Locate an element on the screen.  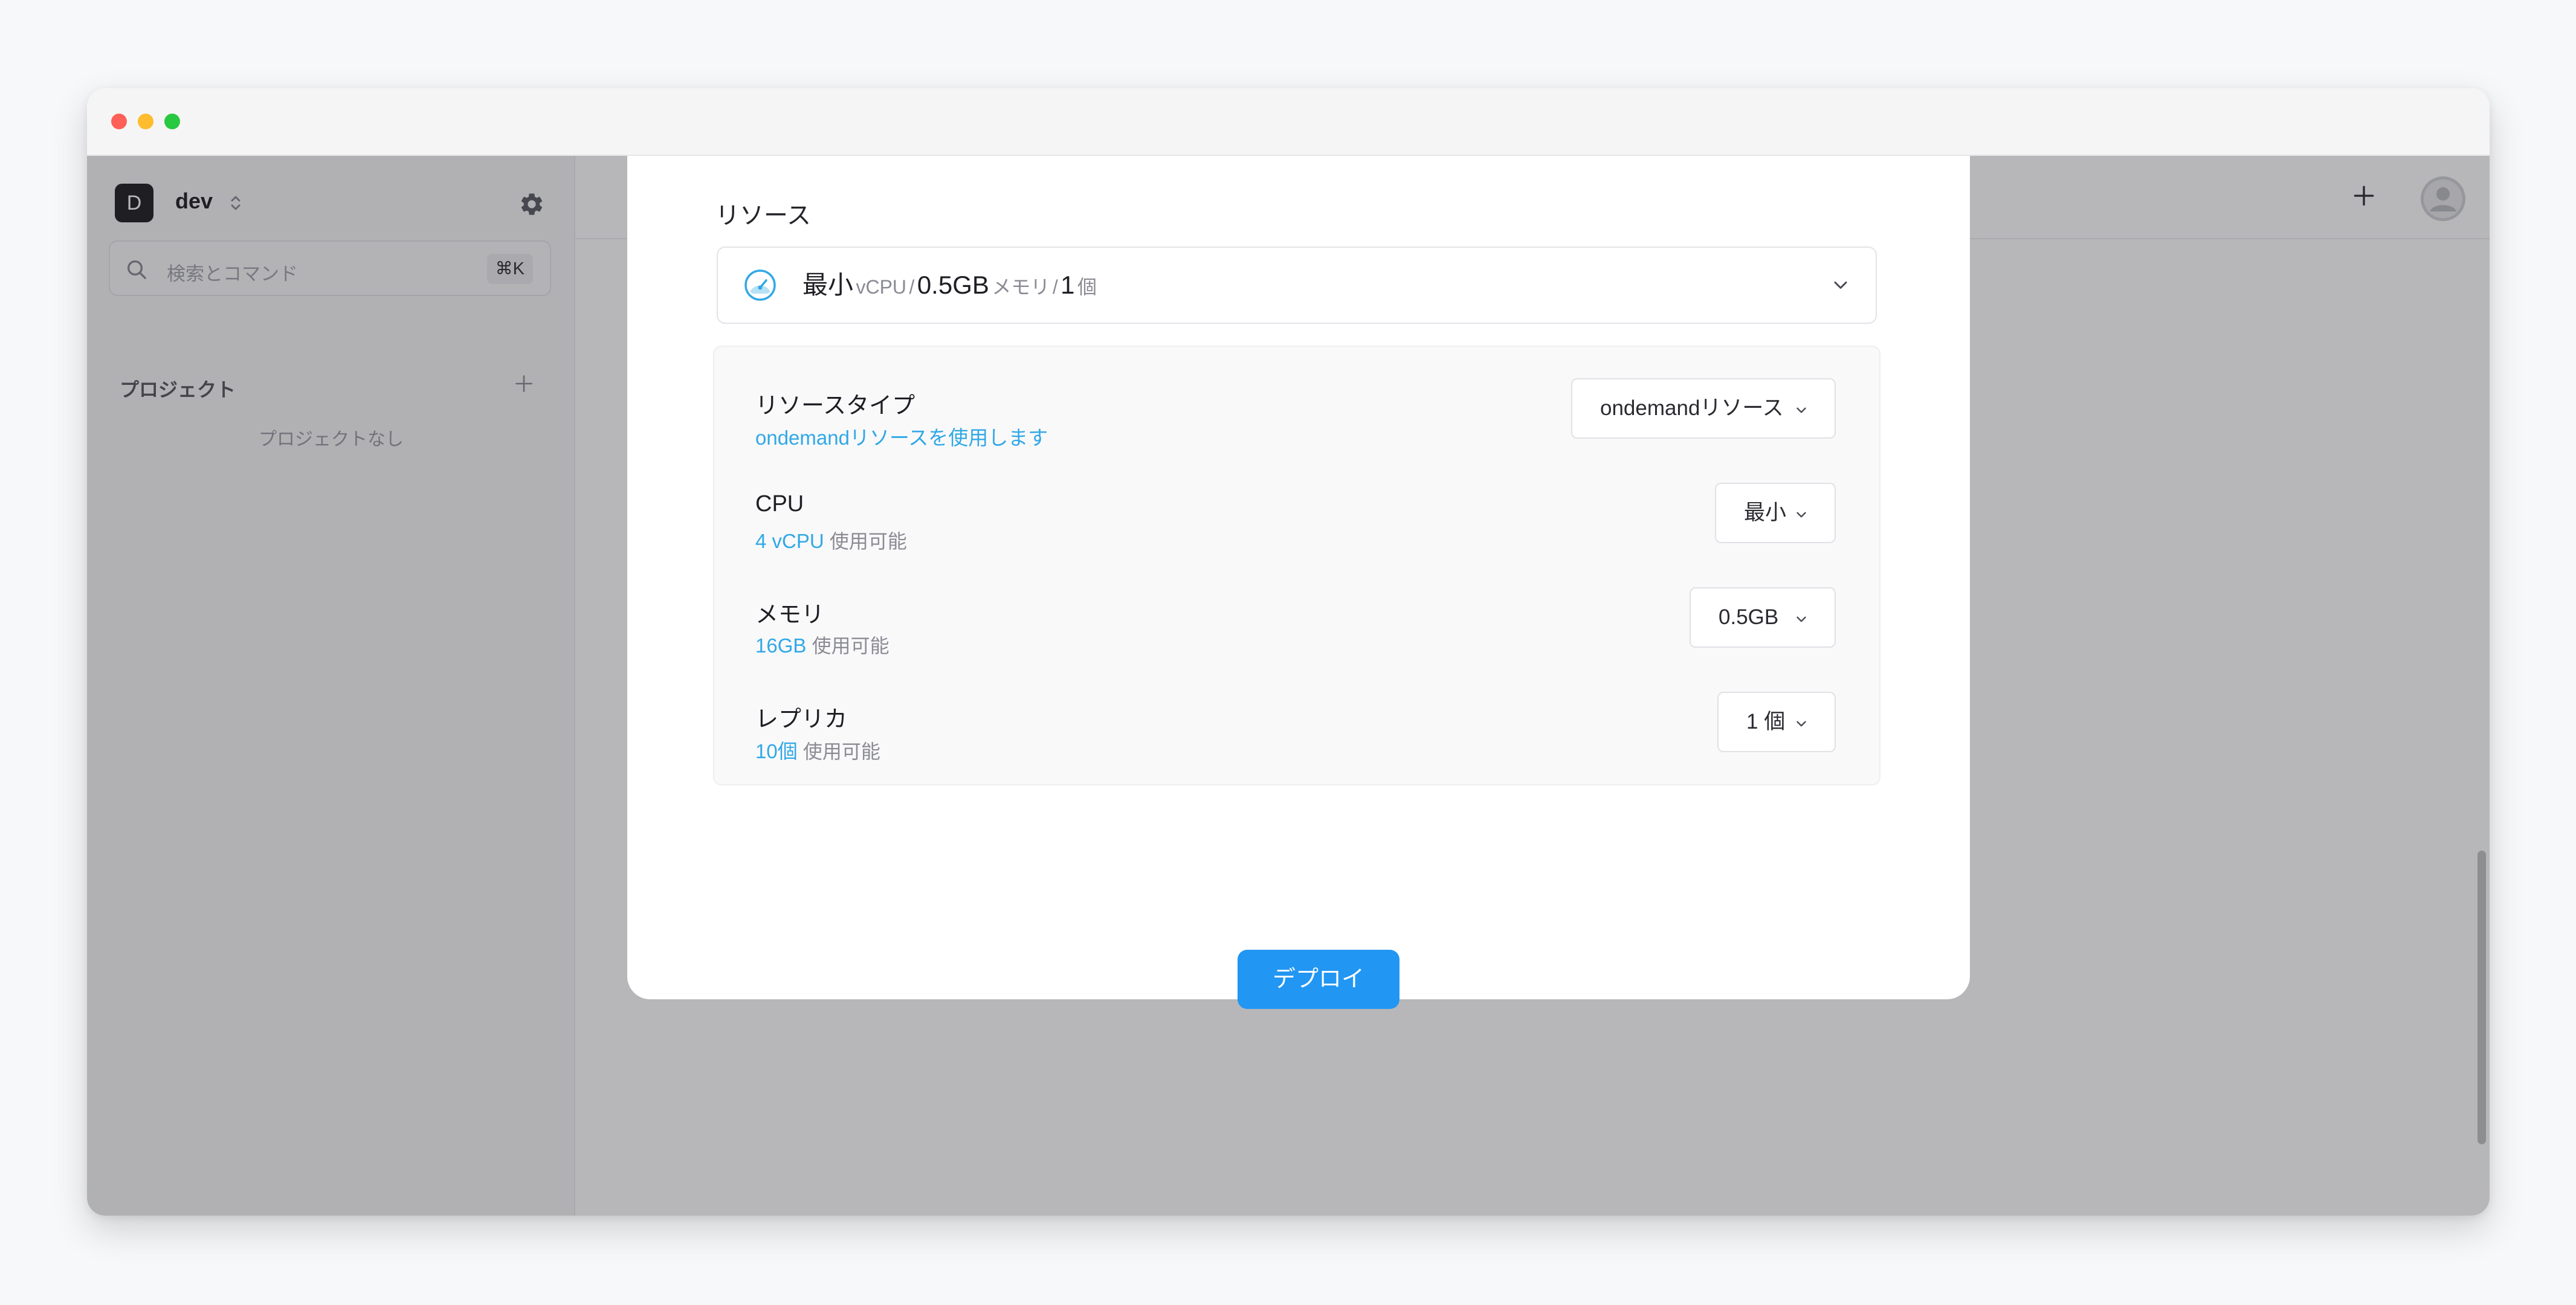
replica-select: 1 個 is located at coordinates (1776, 722).